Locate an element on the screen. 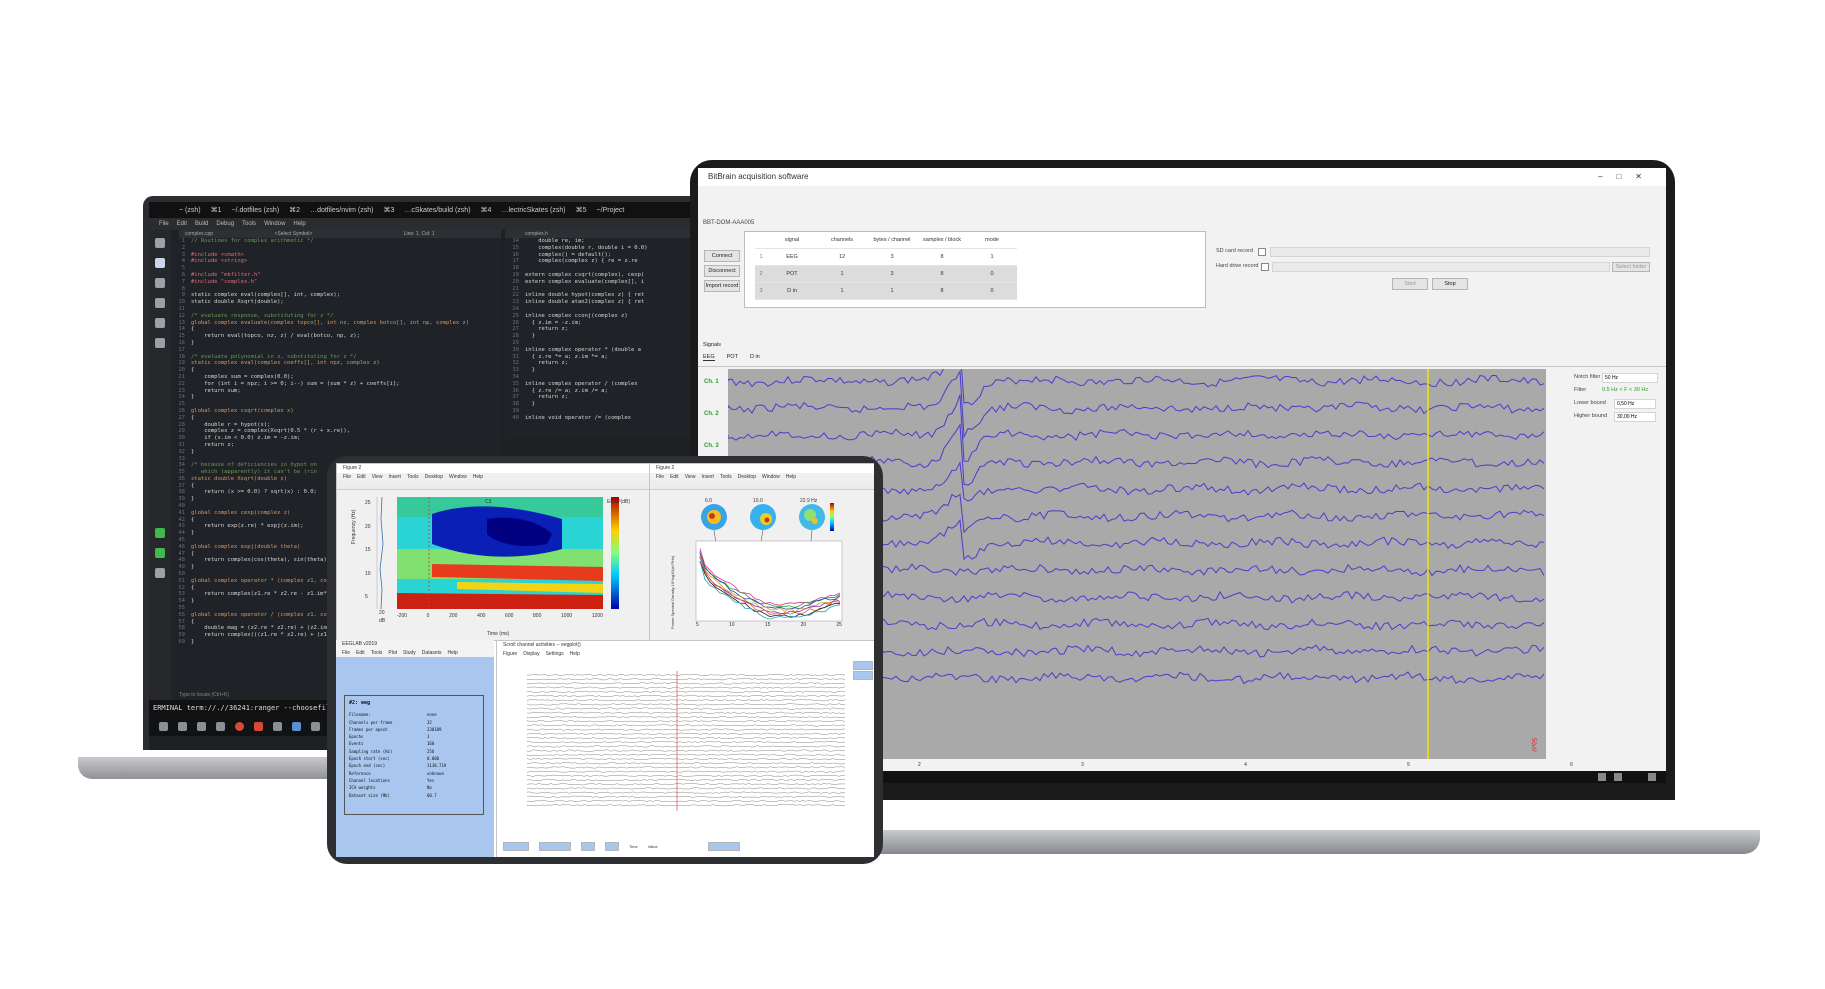 The image size is (1825, 989). accept-button is located at coordinates (723, 846).